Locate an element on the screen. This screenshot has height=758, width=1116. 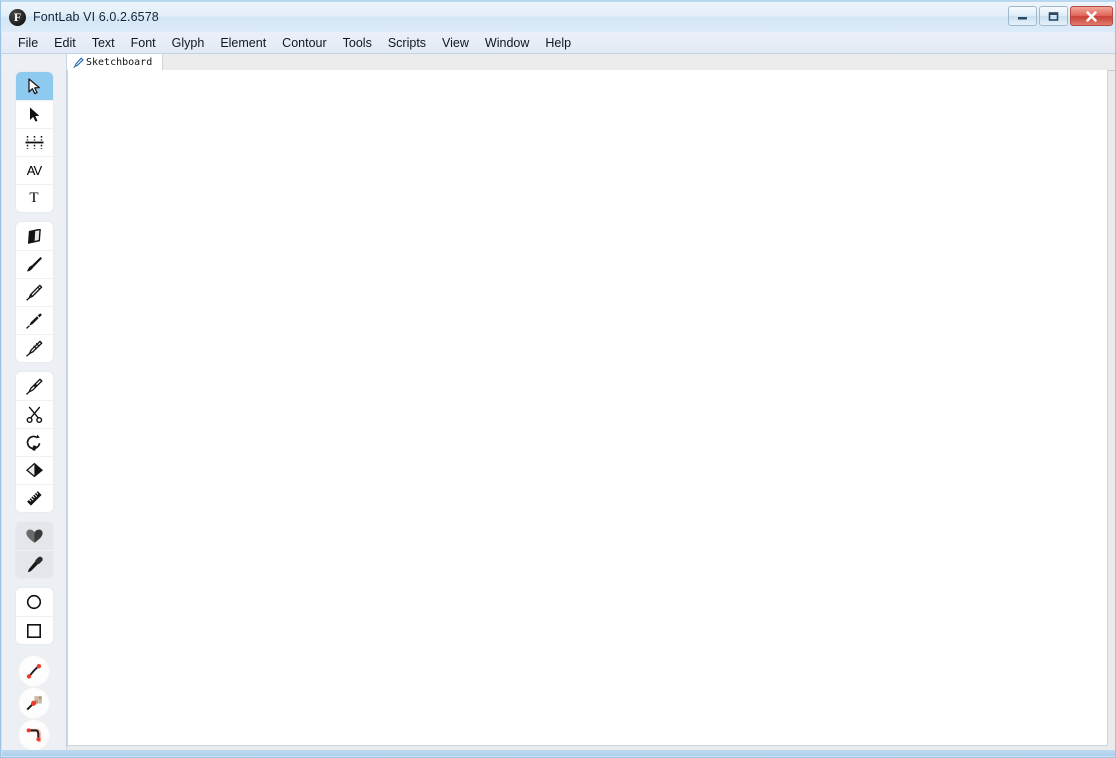
node-type-tool is located at coordinates (34, 703).